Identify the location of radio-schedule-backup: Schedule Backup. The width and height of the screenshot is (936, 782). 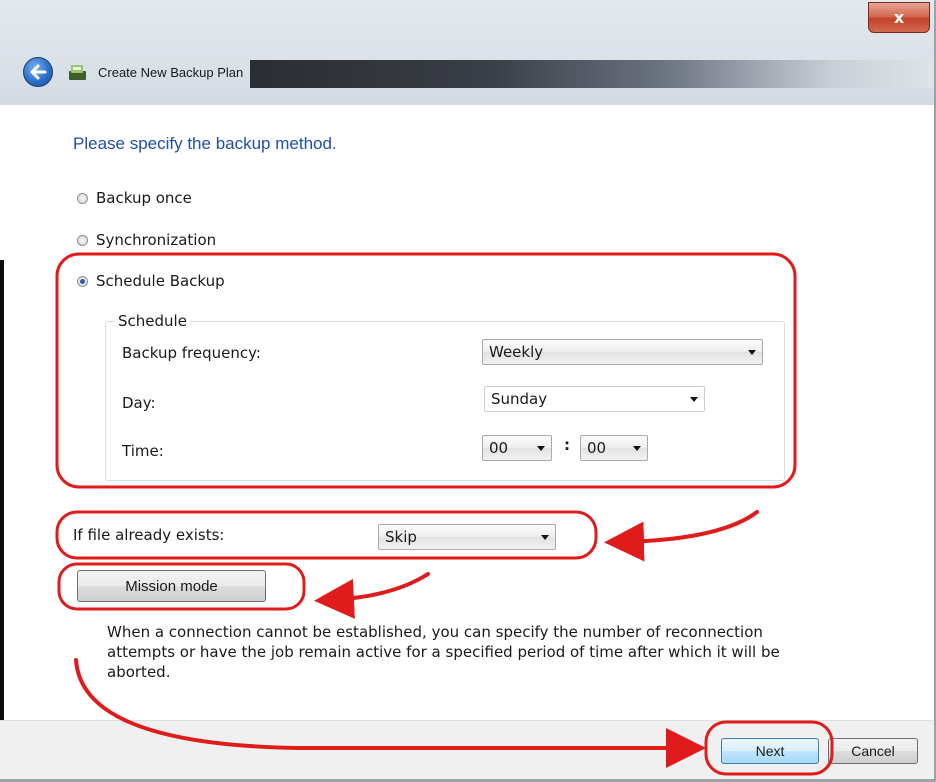
(151, 281).